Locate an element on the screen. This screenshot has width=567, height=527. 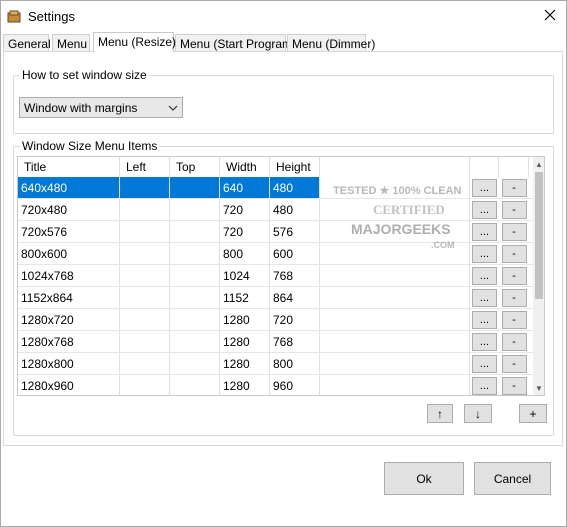
cell-title: 640x480 is located at coordinates (69, 187).